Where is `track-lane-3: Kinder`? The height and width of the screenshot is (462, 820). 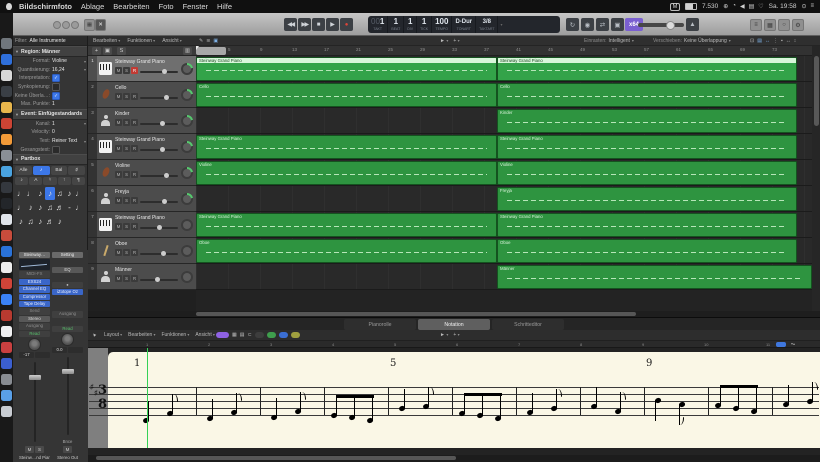 track-lane-3: Kinder is located at coordinates (504, 121).